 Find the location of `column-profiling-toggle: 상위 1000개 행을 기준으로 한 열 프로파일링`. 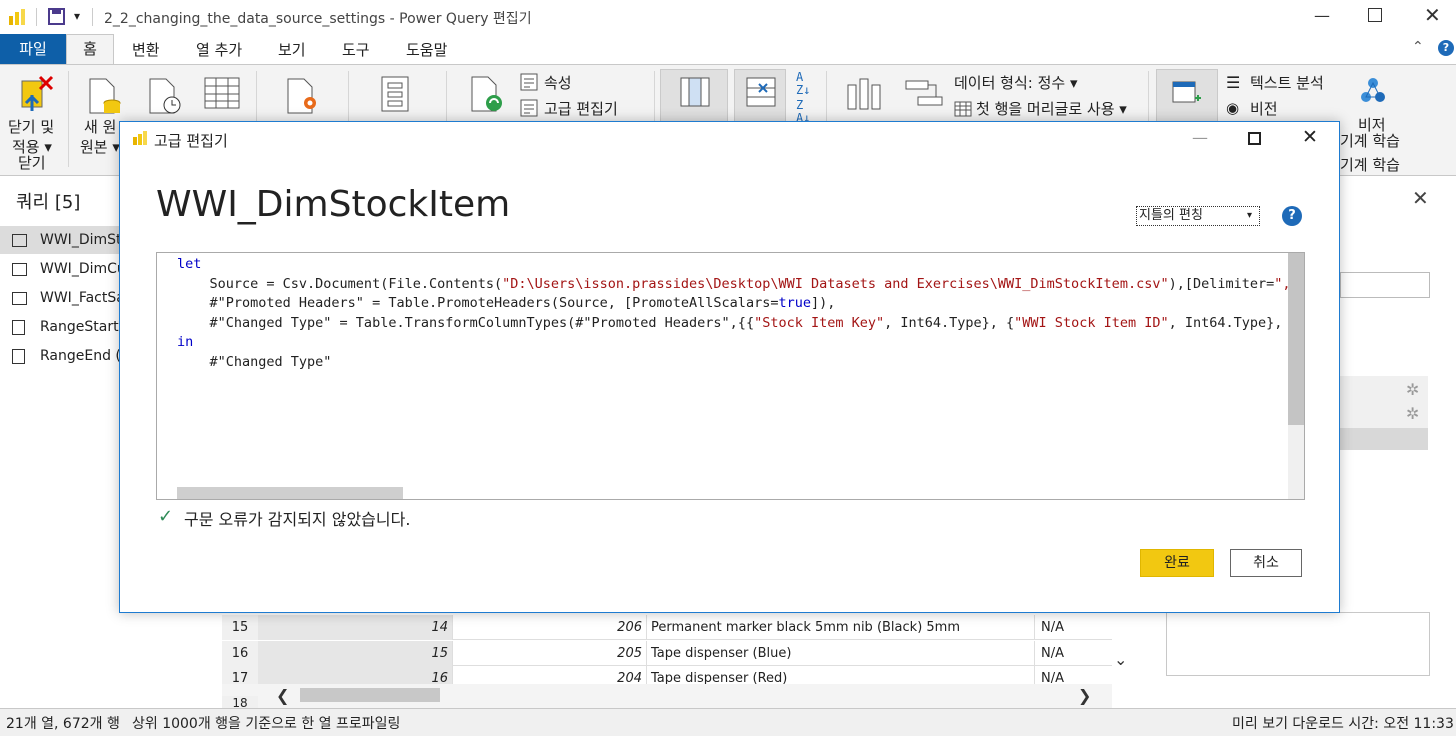

column-profiling-toggle: 상위 1000개 행을 기준으로 한 열 프로파일링 is located at coordinates (266, 723).